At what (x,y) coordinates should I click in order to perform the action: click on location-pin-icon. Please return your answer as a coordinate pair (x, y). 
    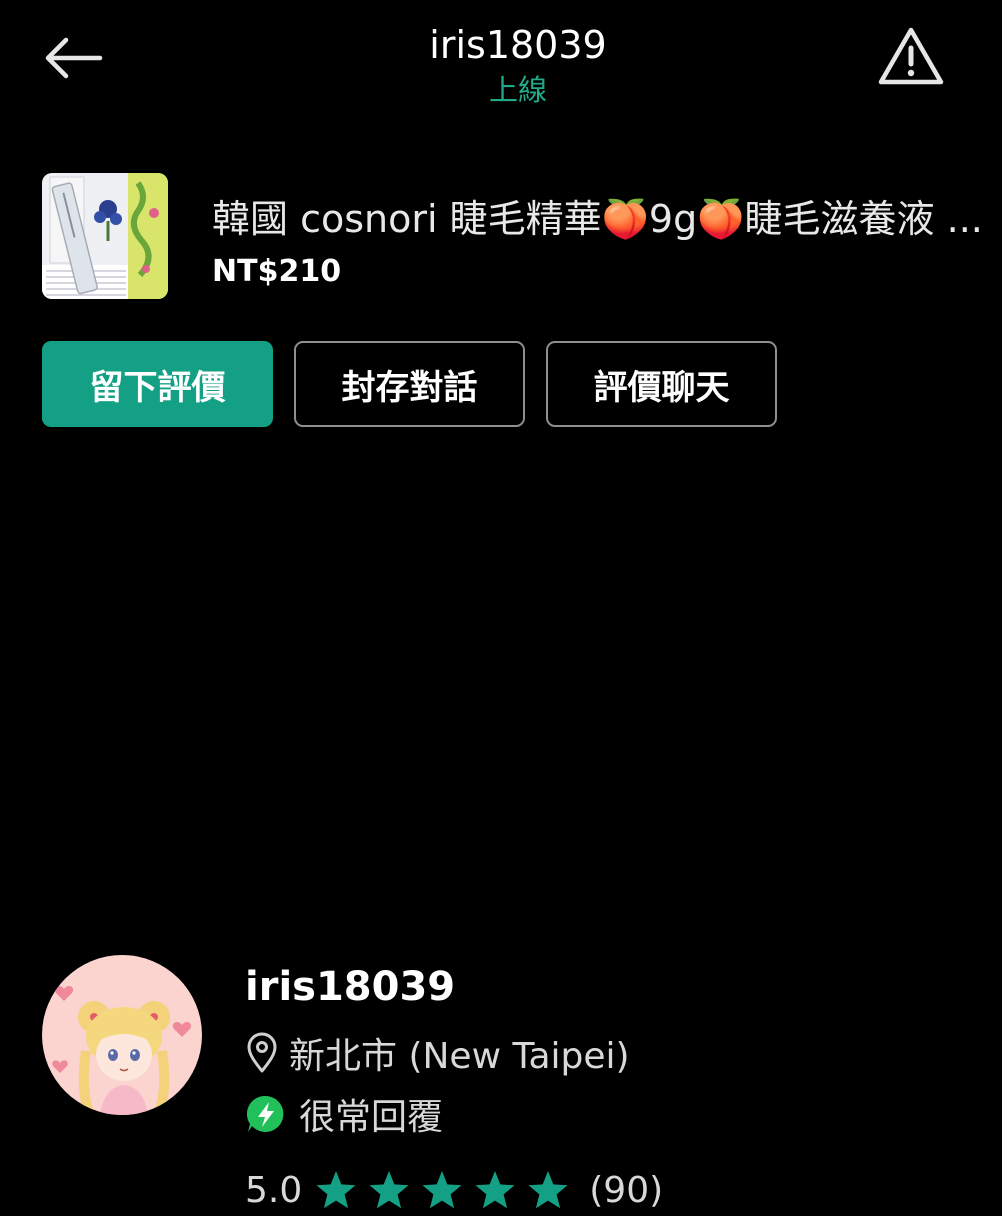
    Looking at the image, I should click on (262, 1052).